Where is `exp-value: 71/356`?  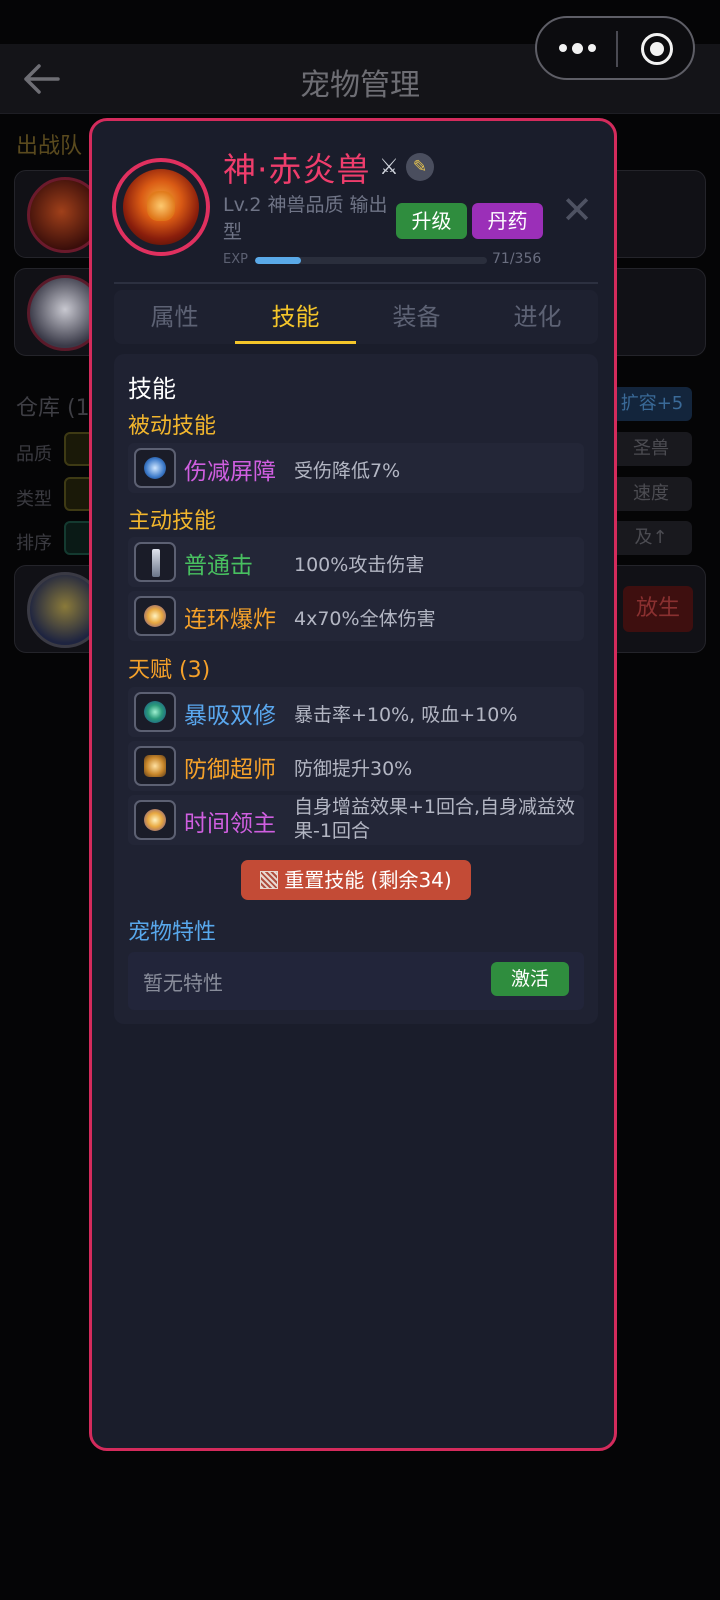 exp-value: 71/356 is located at coordinates (517, 259).